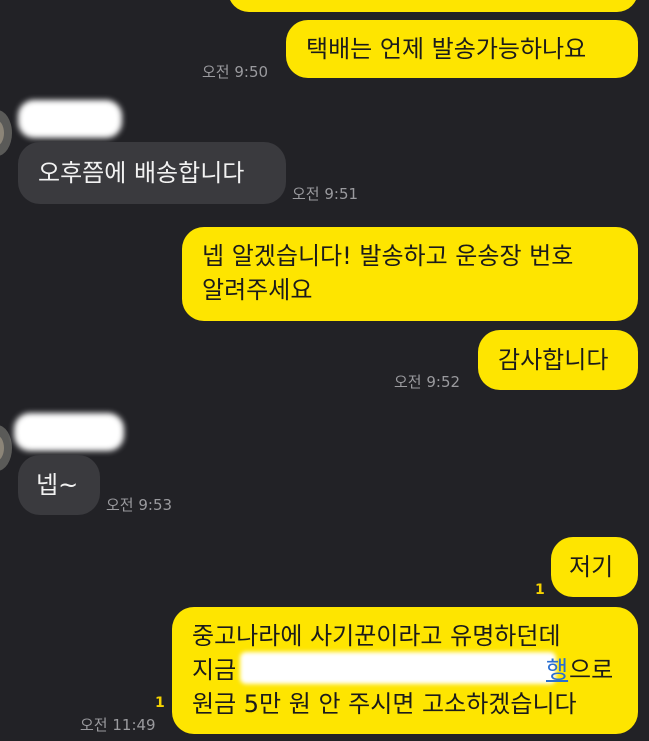  What do you see at coordinates (141, 173) in the screenshot?
I see `message-text: 오후쯤에 배송합니다` at bounding box center [141, 173].